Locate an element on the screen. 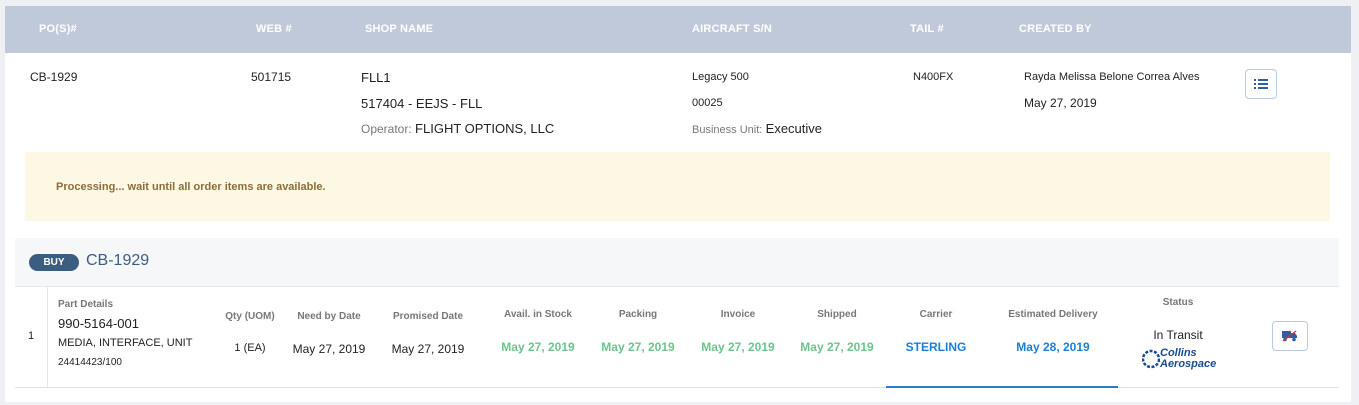 This screenshot has width=1359, height=405. col-web: WEB # is located at coordinates (274, 29).